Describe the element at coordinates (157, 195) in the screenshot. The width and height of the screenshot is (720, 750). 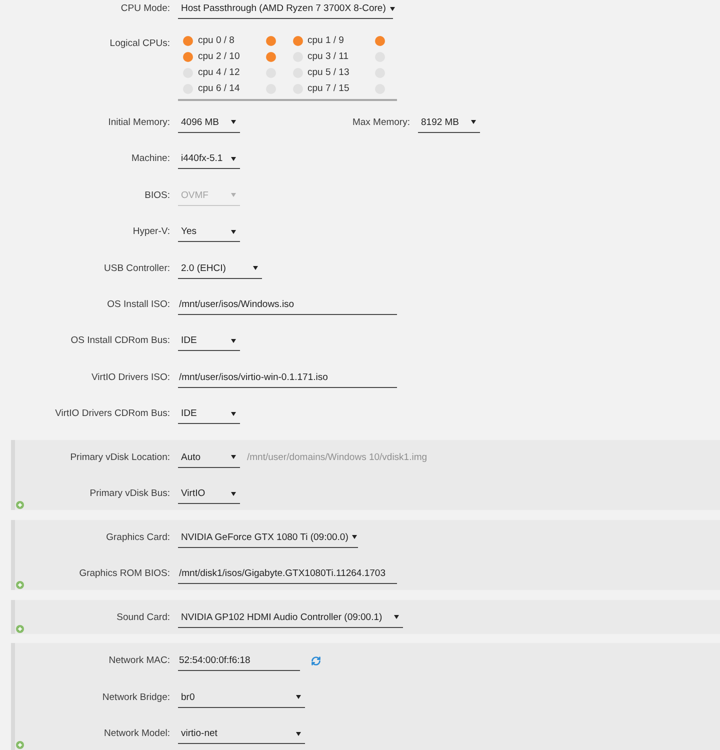
I see `field-label: BIOS:` at that location.